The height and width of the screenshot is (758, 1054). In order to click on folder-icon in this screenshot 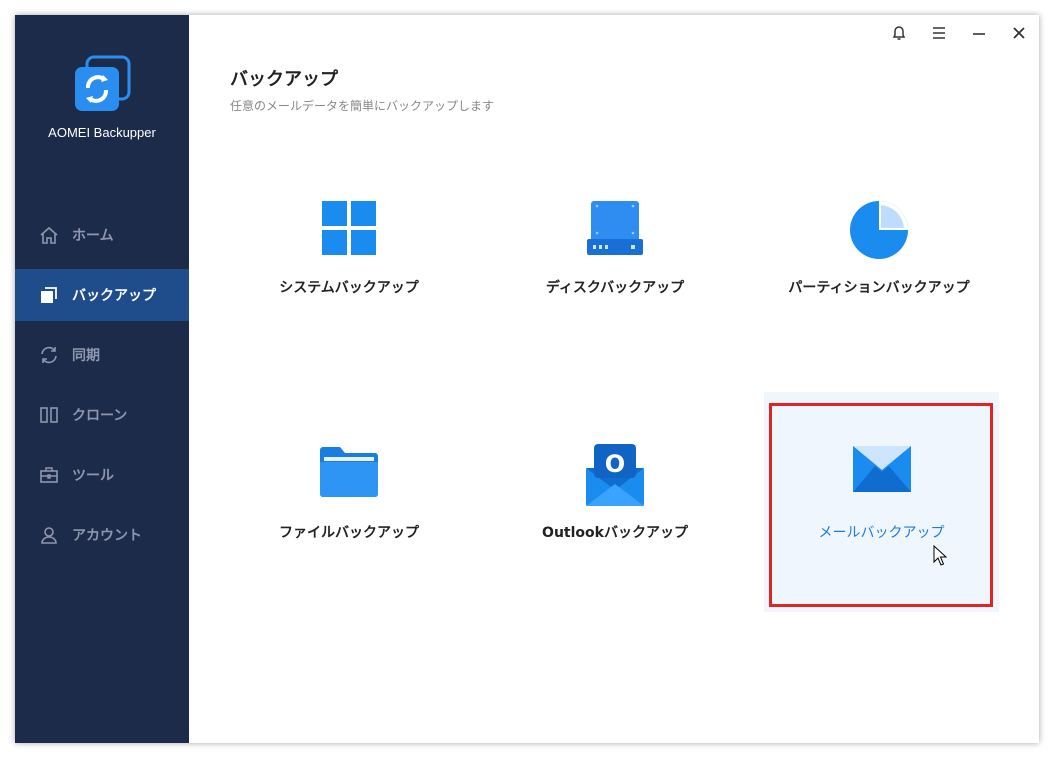, I will do `click(349, 476)`.